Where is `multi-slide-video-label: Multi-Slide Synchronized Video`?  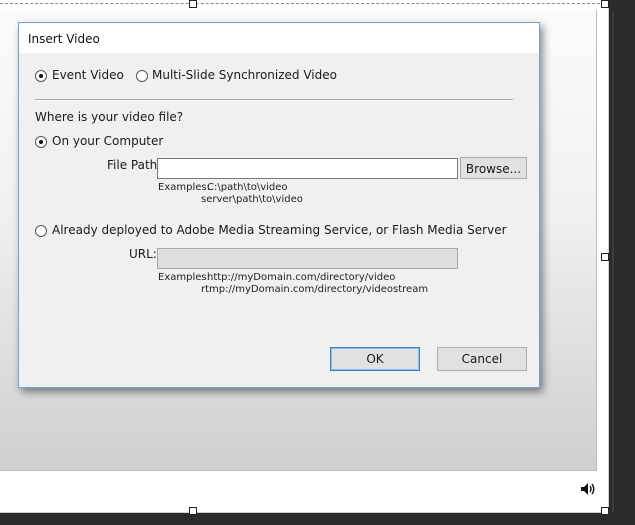
multi-slide-video-label: Multi-Slide Synchronized Video is located at coordinates (244, 75).